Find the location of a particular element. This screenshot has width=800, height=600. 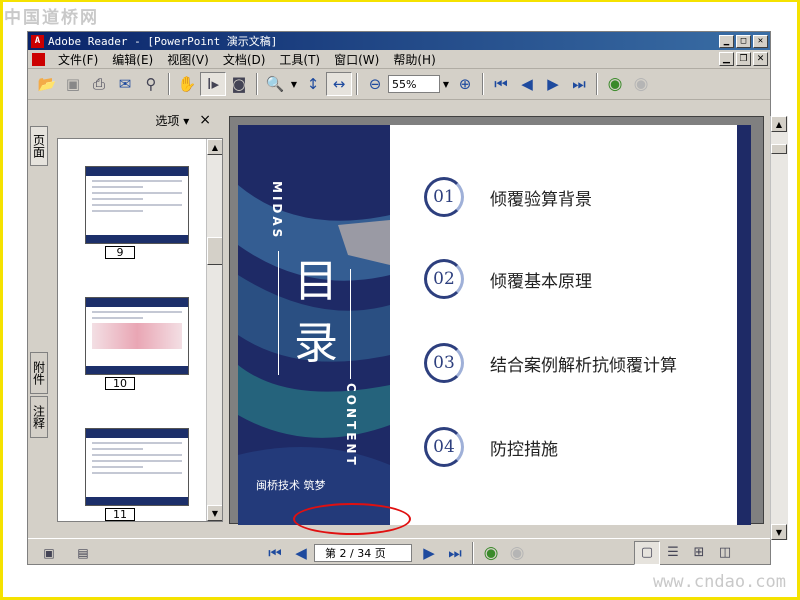

document-window-controls: ▁ ❐ ✕ is located at coordinates (744, 59).